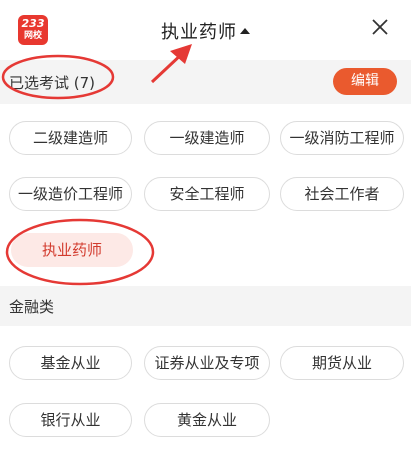 Image resolution: width=411 pixels, height=454 pixels. What do you see at coordinates (70, 420) in the screenshot?
I see `exam-chip: 银行从业` at bounding box center [70, 420].